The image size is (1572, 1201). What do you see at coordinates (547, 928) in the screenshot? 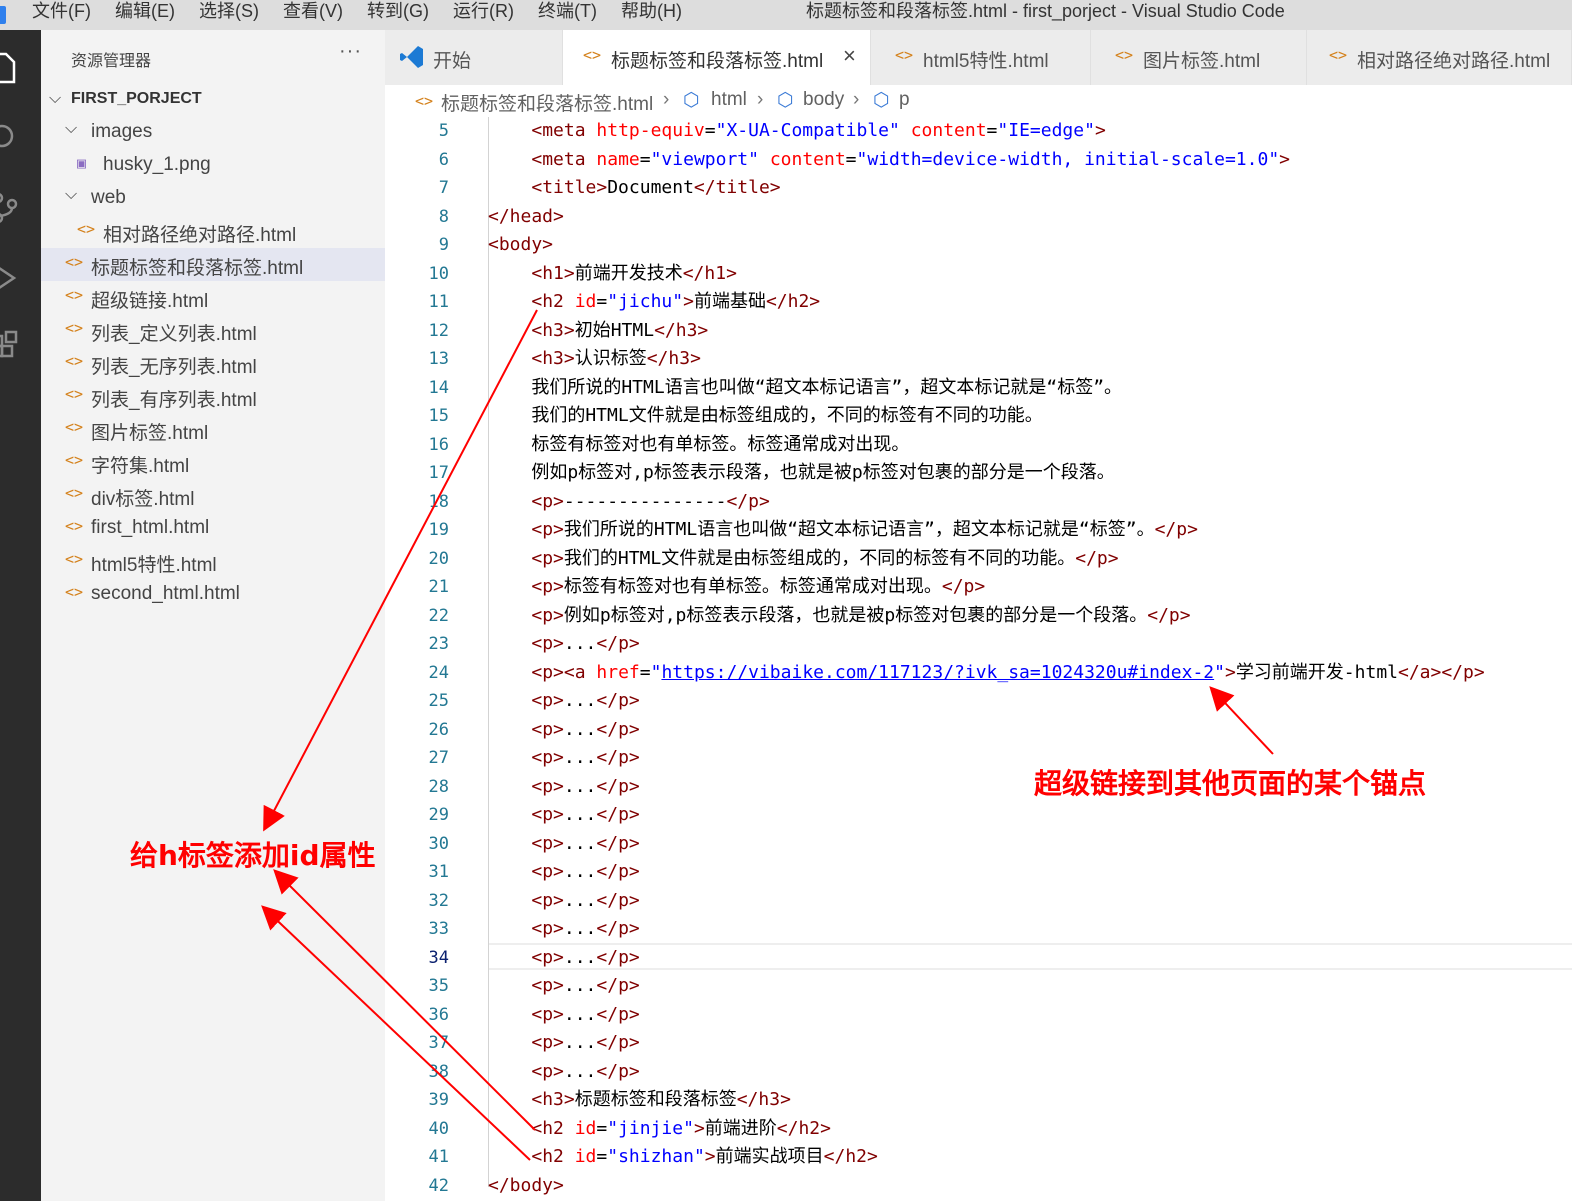
I see `code-token: <p>` at bounding box center [547, 928].